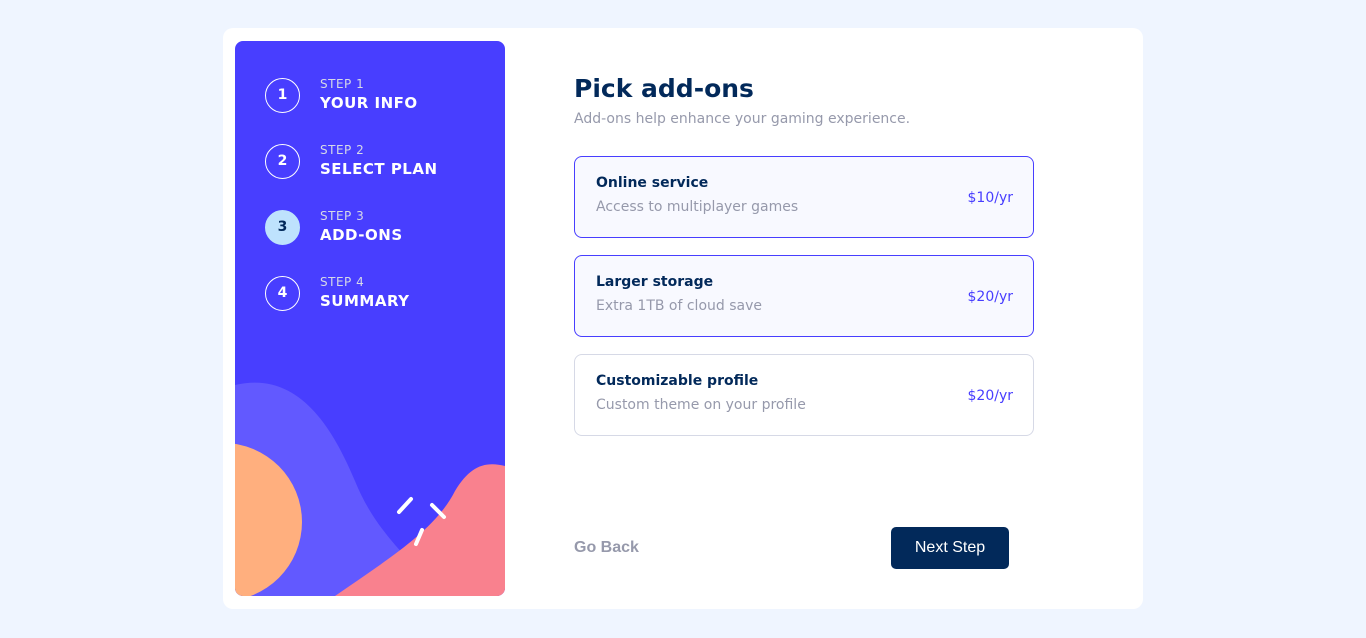  Describe the element at coordinates (950, 548) in the screenshot. I see `next-step-button: Next Step` at that location.